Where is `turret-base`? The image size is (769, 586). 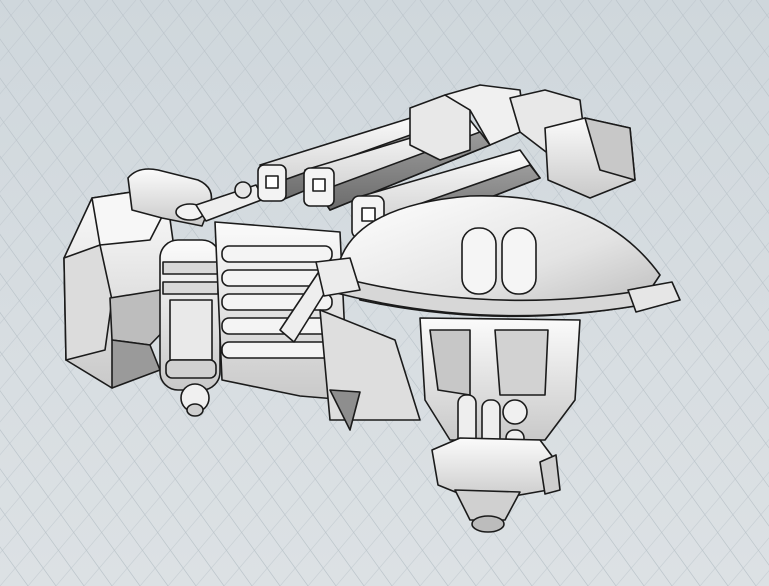
turret-base is located at coordinates (496, 485).